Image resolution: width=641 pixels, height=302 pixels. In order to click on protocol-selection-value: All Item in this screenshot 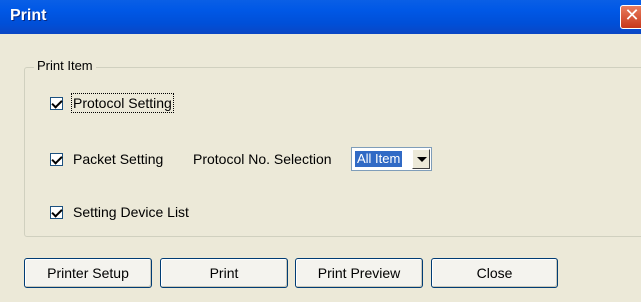, I will do `click(379, 159)`.